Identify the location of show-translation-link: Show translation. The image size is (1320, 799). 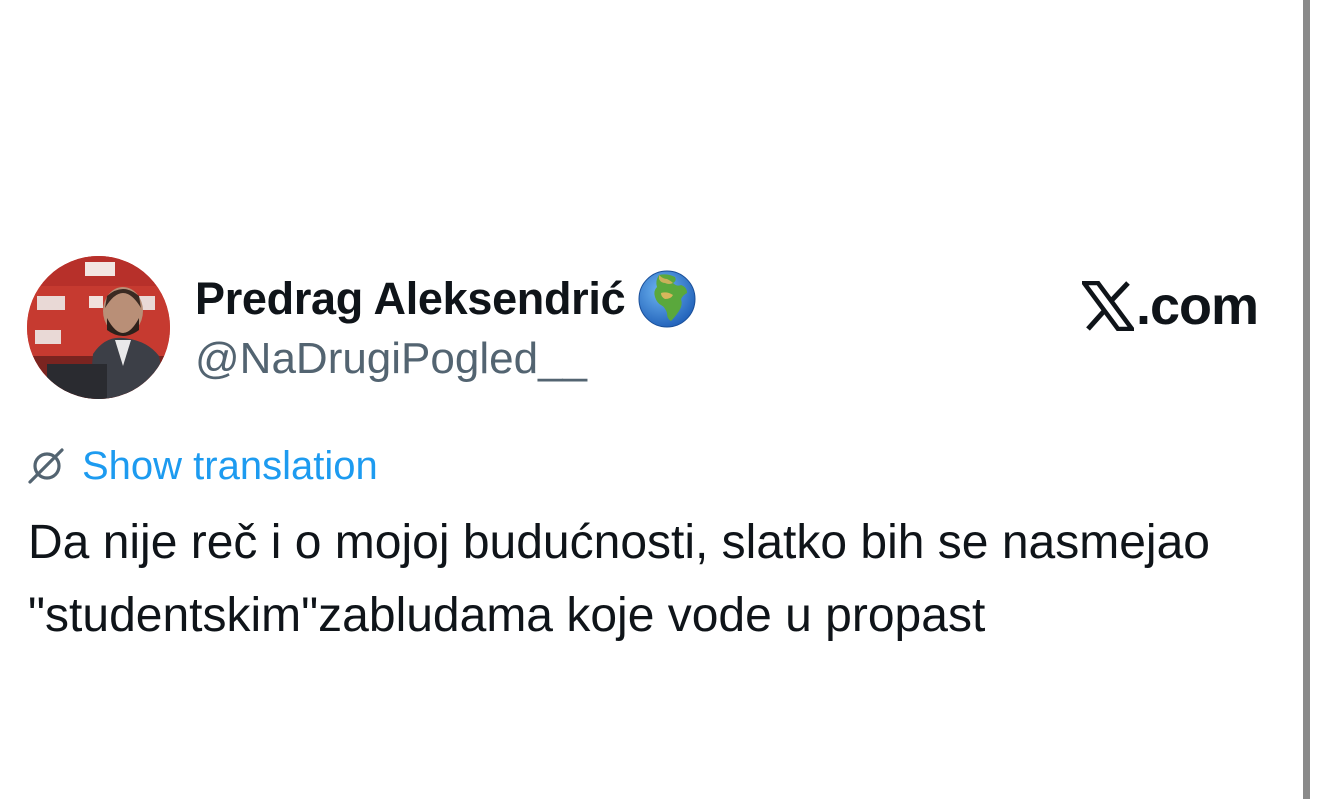
(202, 466).